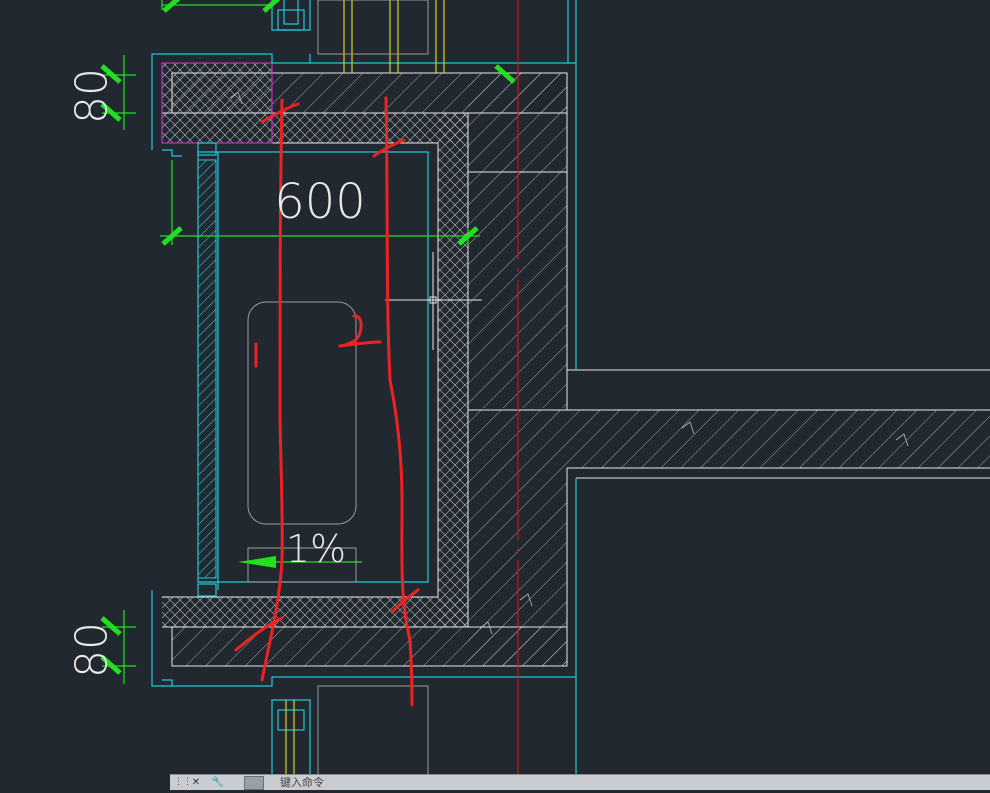 This screenshot has width=990, height=793. Describe the element at coordinates (302, 782) in the screenshot. I see `command-input: 键入命令` at that location.